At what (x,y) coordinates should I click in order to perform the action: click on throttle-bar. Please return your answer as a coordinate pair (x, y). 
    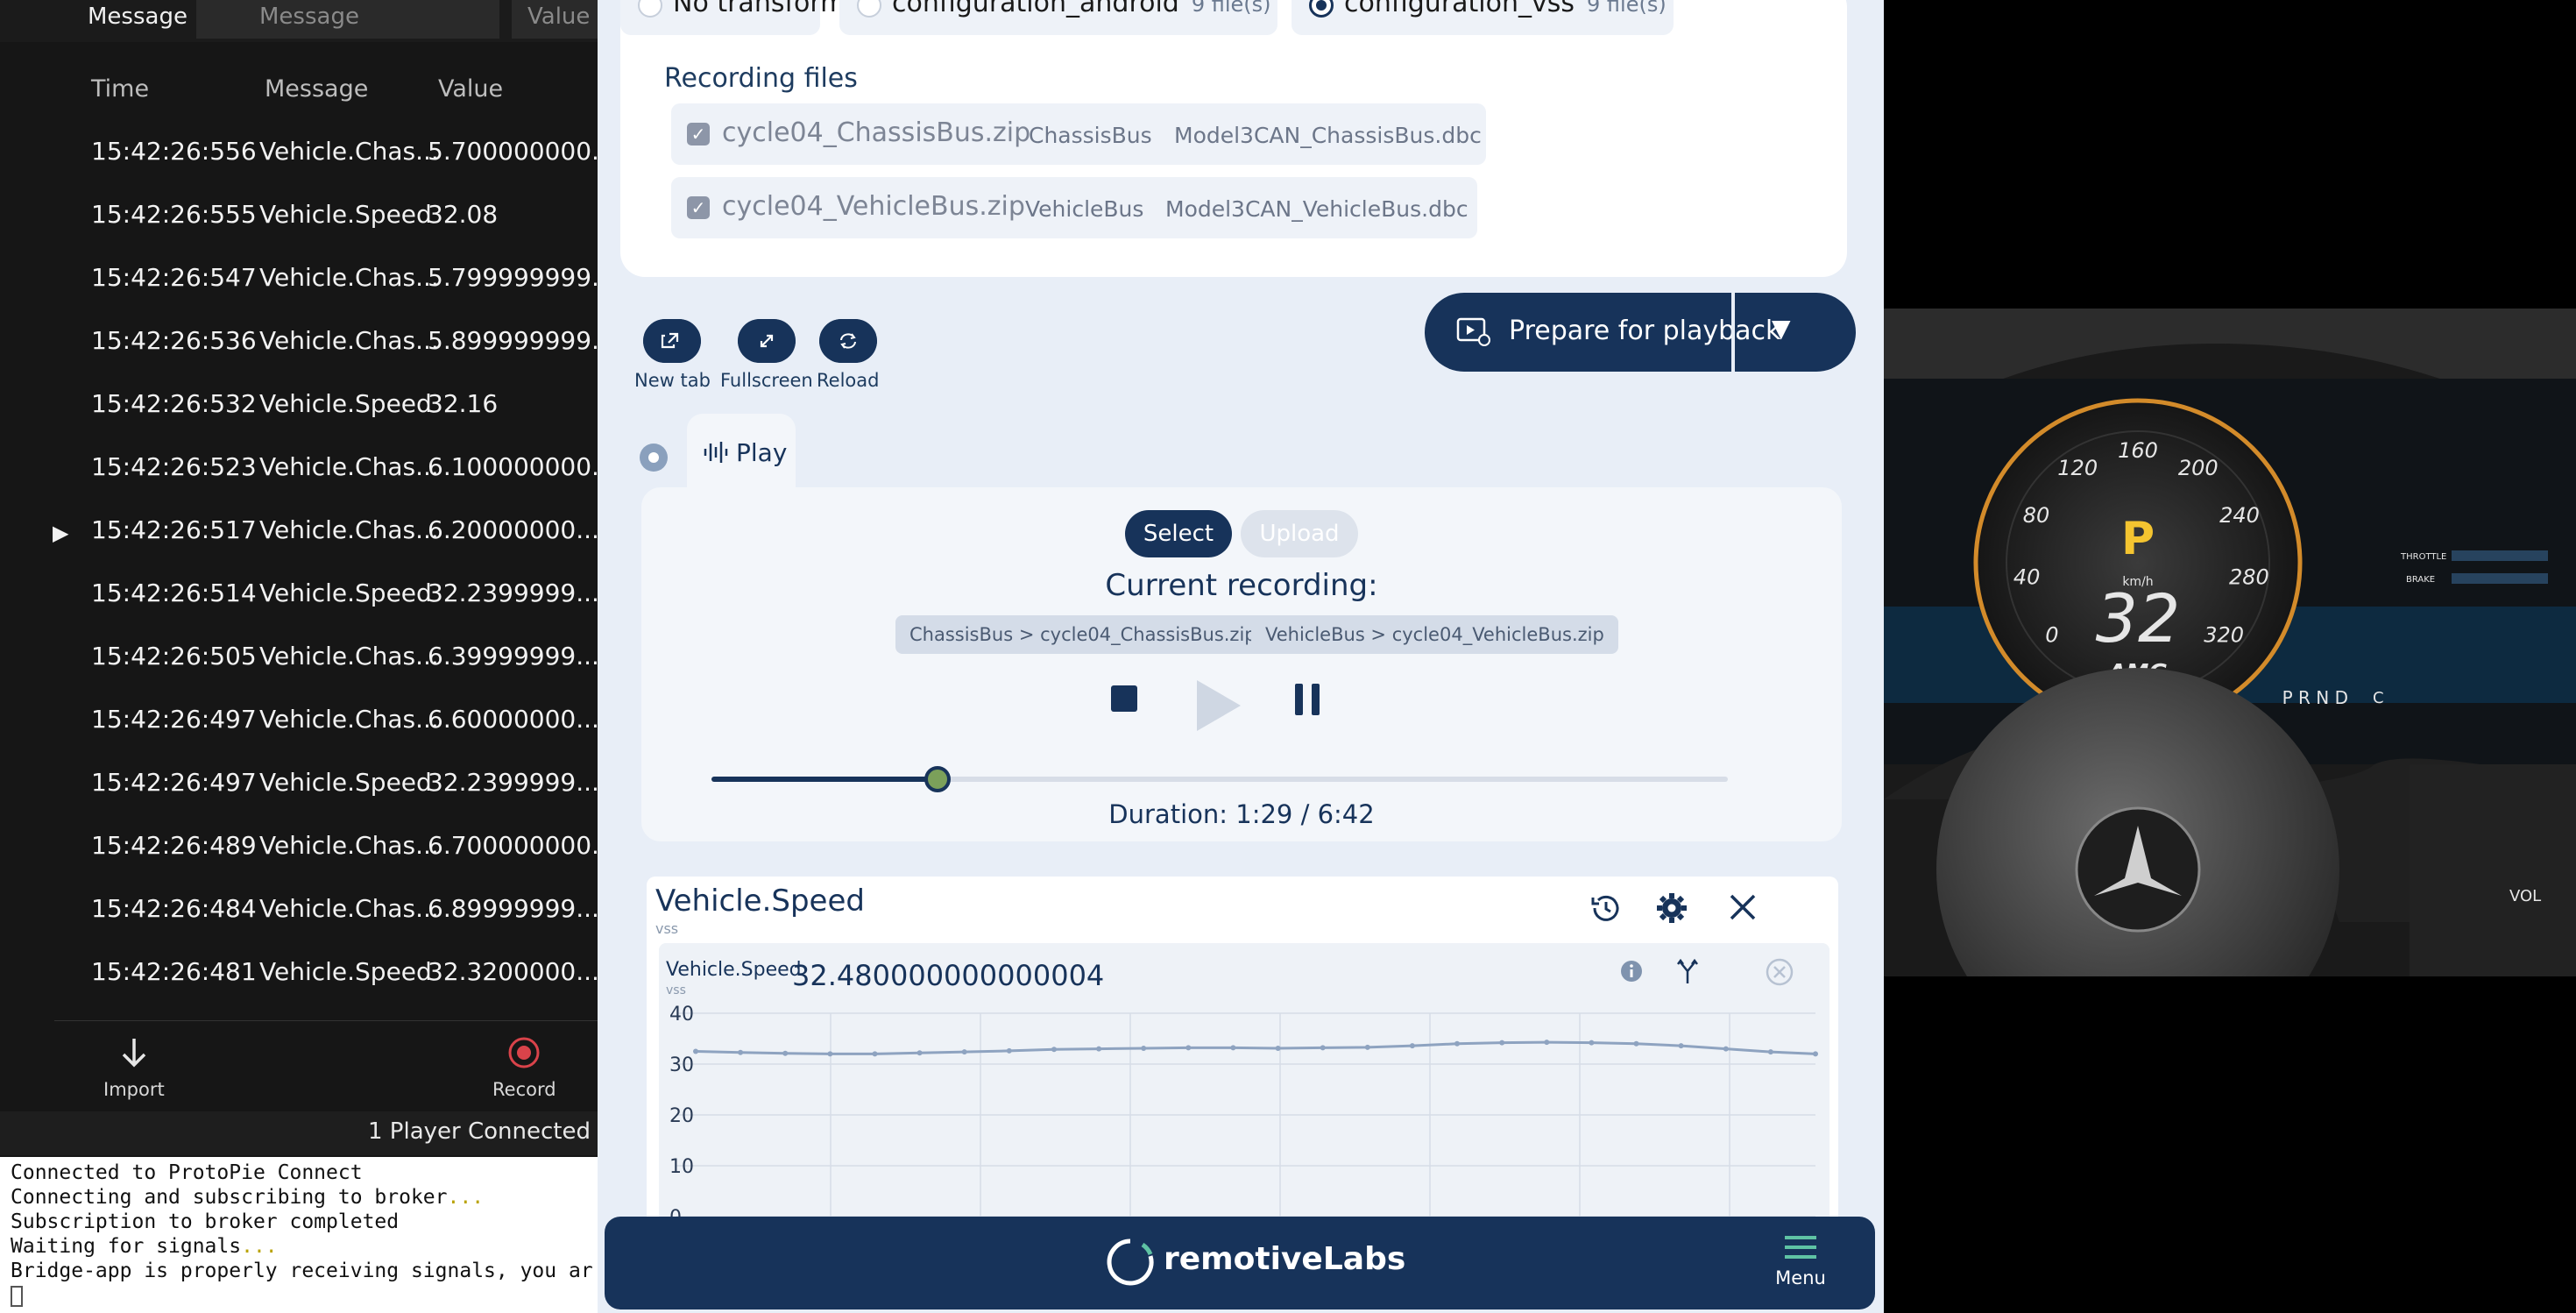
    Looking at the image, I should click on (2500, 555).